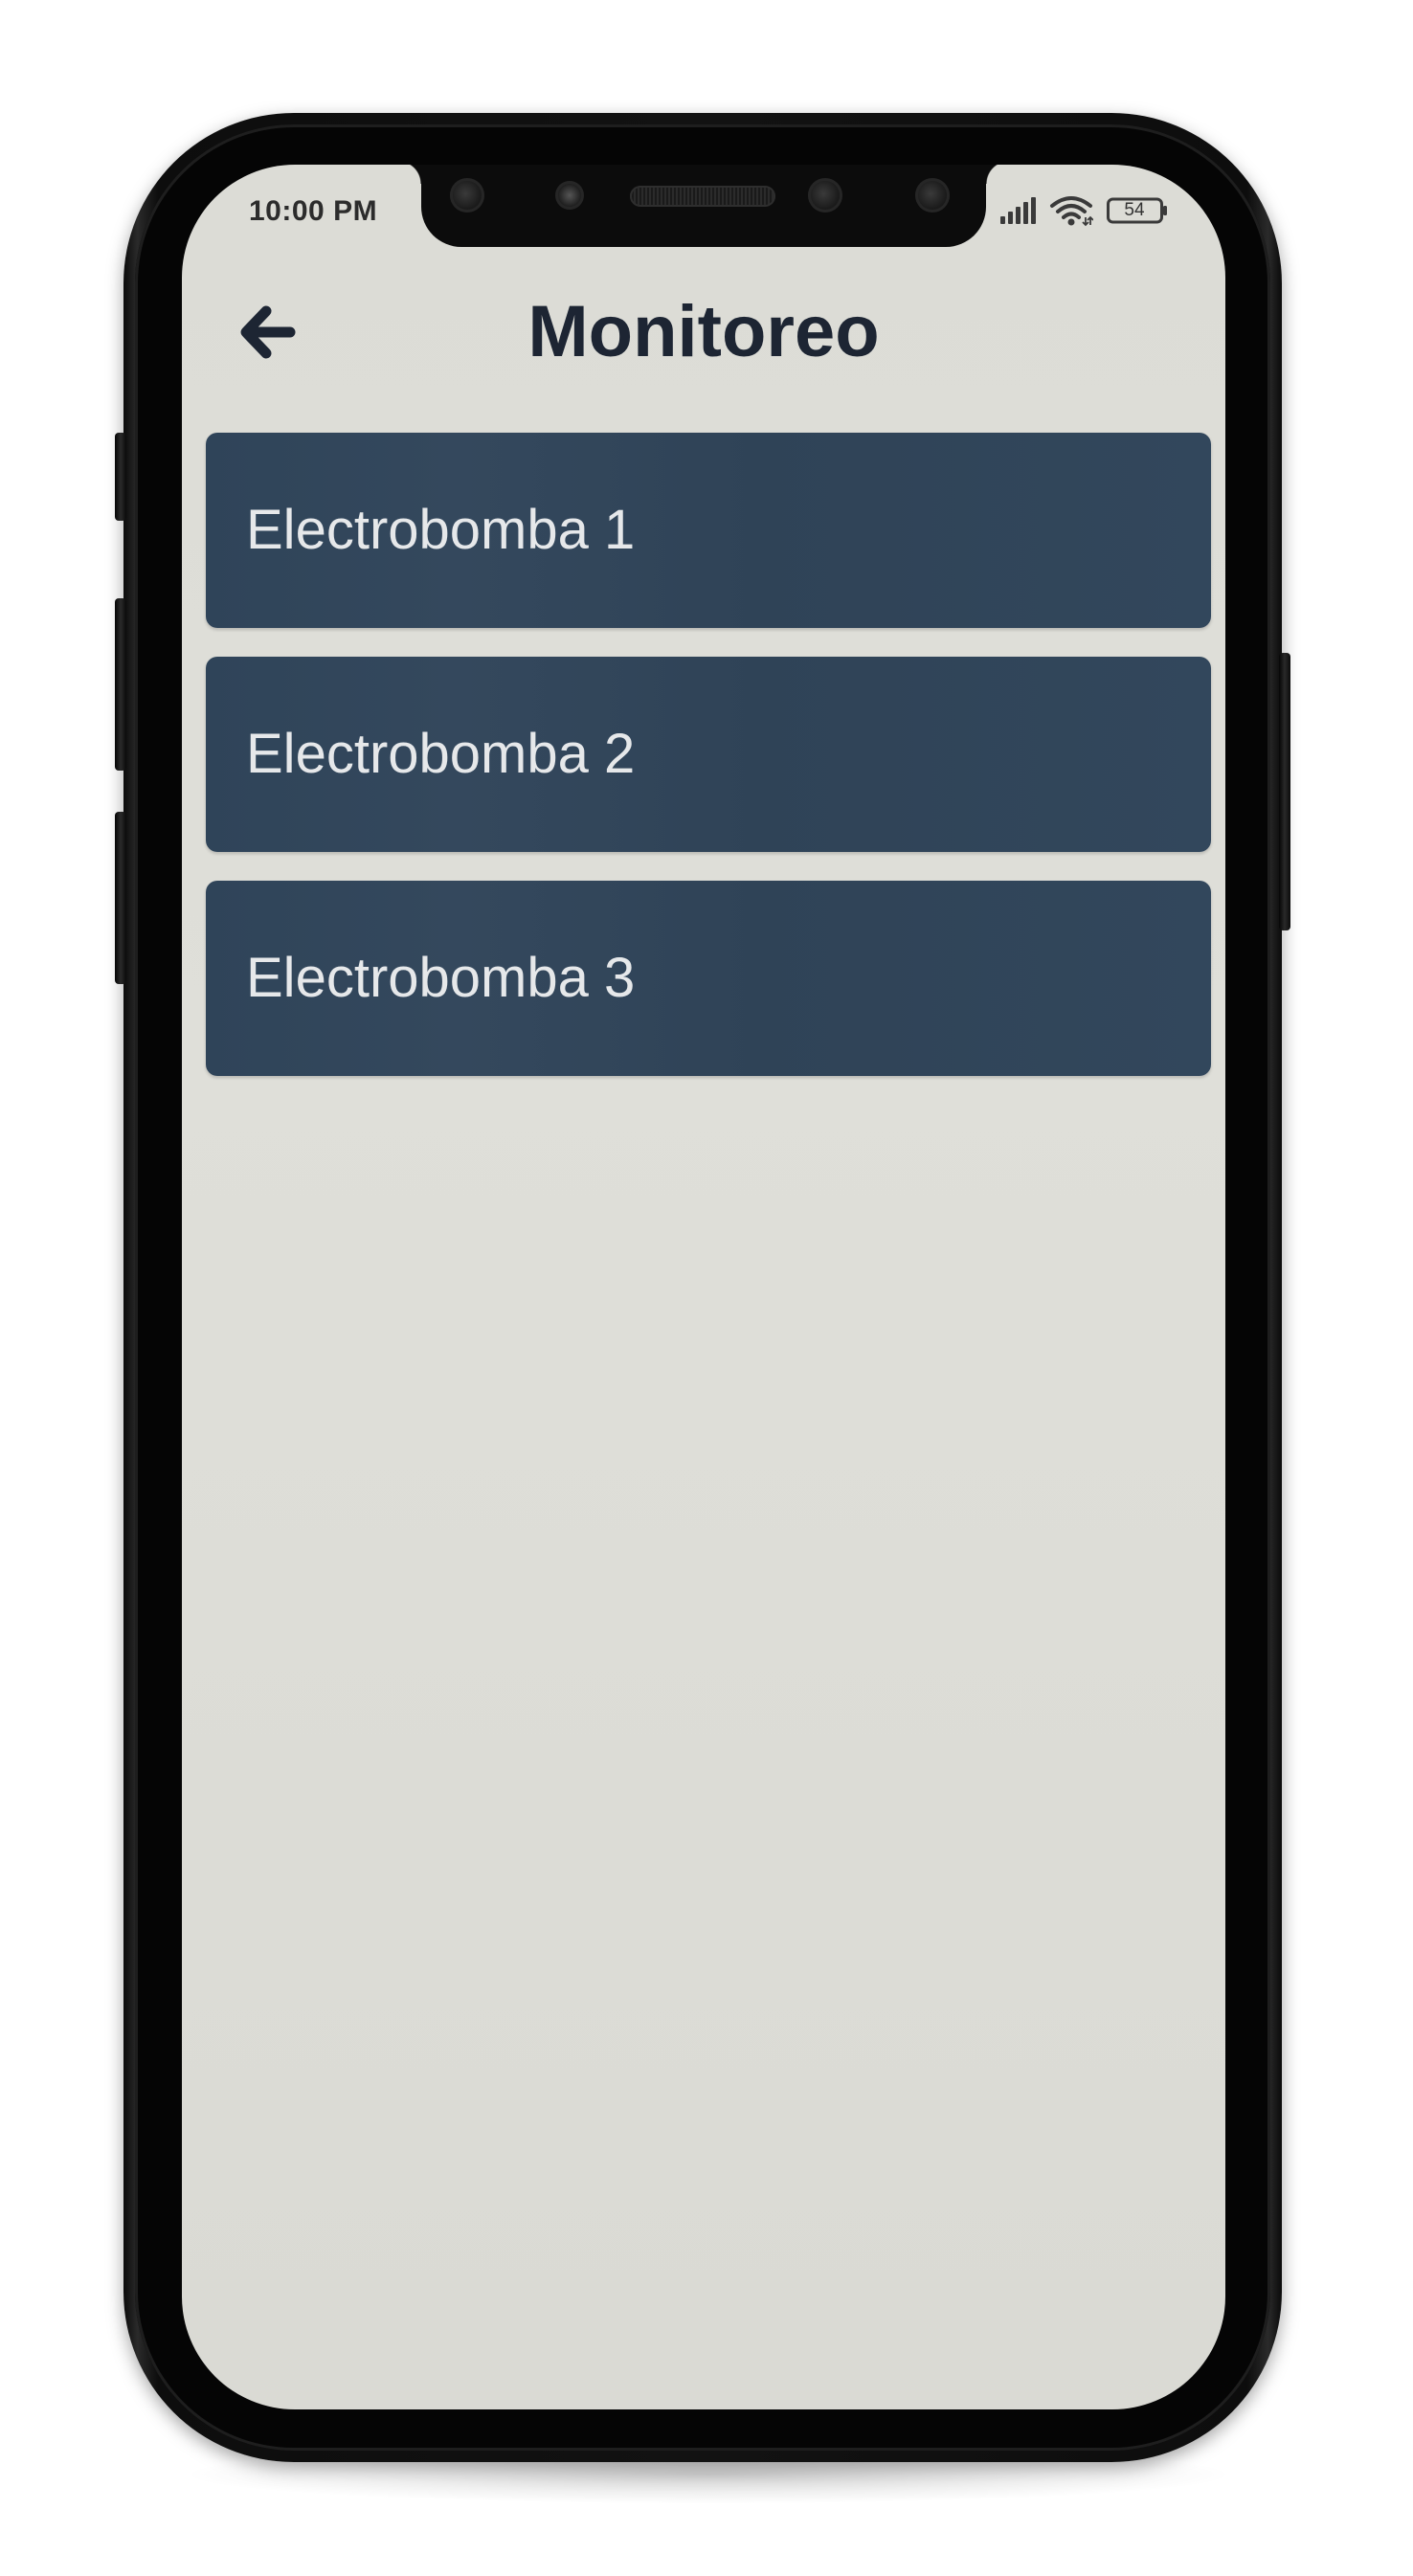 This screenshot has height=2576, width=1413. I want to click on status-icons: 54, so click(1084, 211).